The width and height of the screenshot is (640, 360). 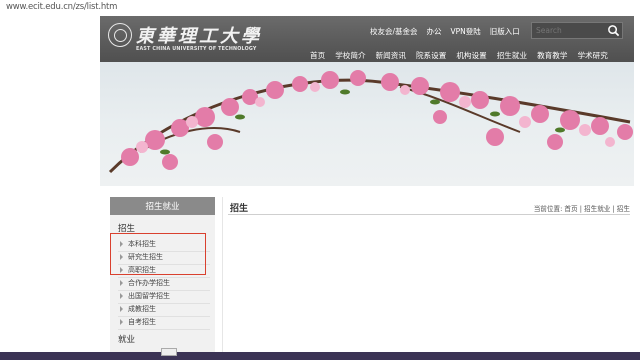 I want to click on top-link-vpn: VPN登陆, so click(x=466, y=32).